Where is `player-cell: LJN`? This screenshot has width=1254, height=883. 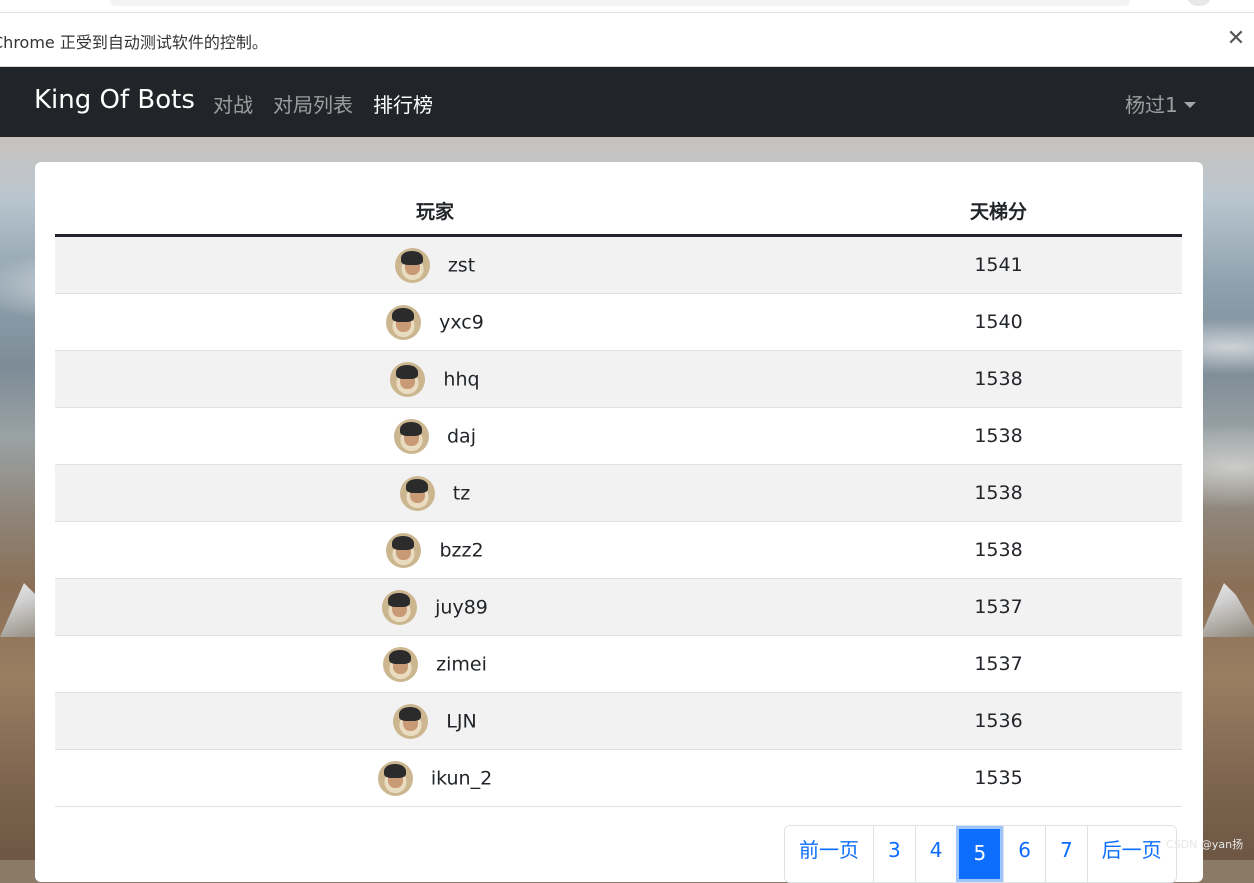
player-cell: LJN is located at coordinates (435, 721).